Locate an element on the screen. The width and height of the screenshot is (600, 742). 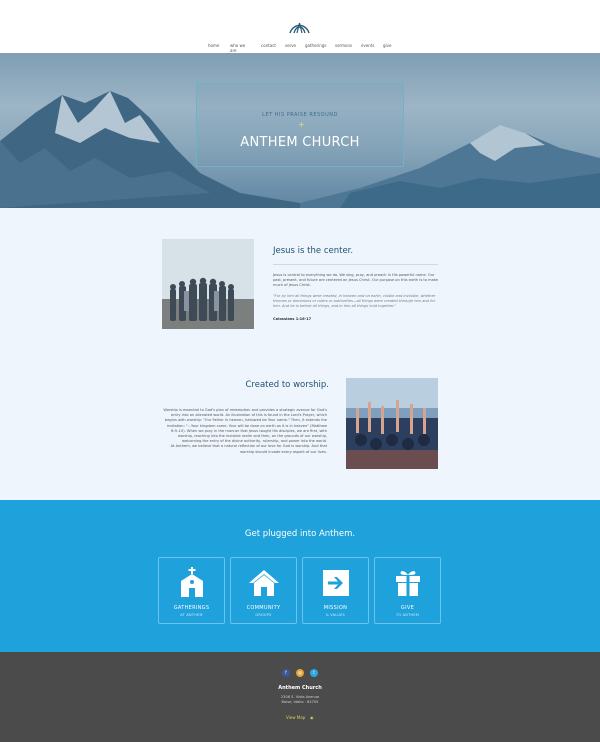
get-plugged-heading: Get plugged into Anthem. is located at coordinates (300, 534).